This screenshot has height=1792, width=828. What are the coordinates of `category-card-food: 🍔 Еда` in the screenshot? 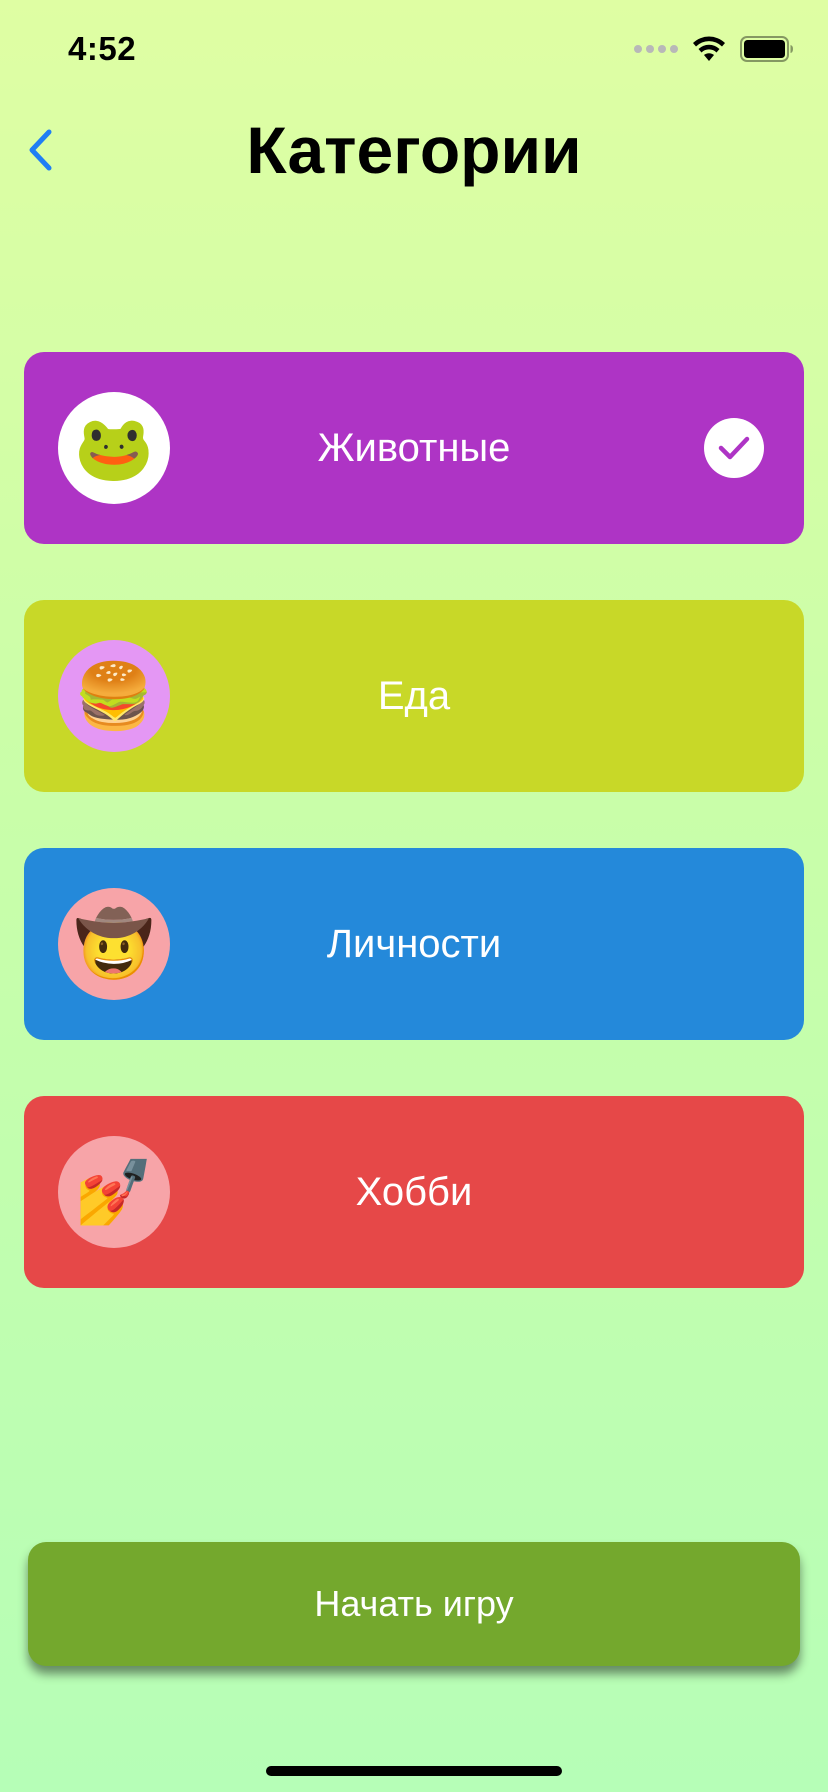 It's located at (414, 696).